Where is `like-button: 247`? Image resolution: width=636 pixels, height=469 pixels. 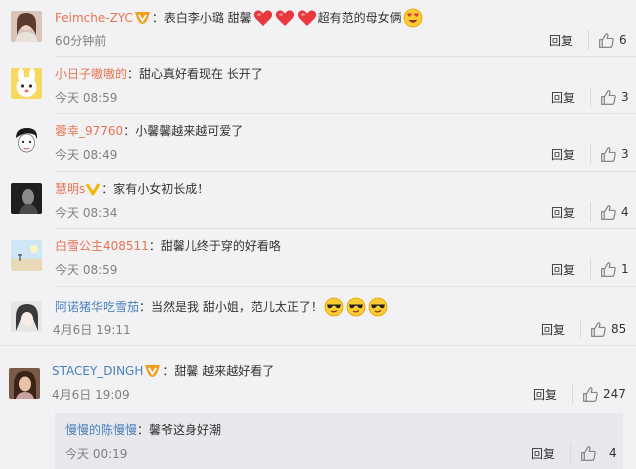
like-button: 247 is located at coordinates (604, 394).